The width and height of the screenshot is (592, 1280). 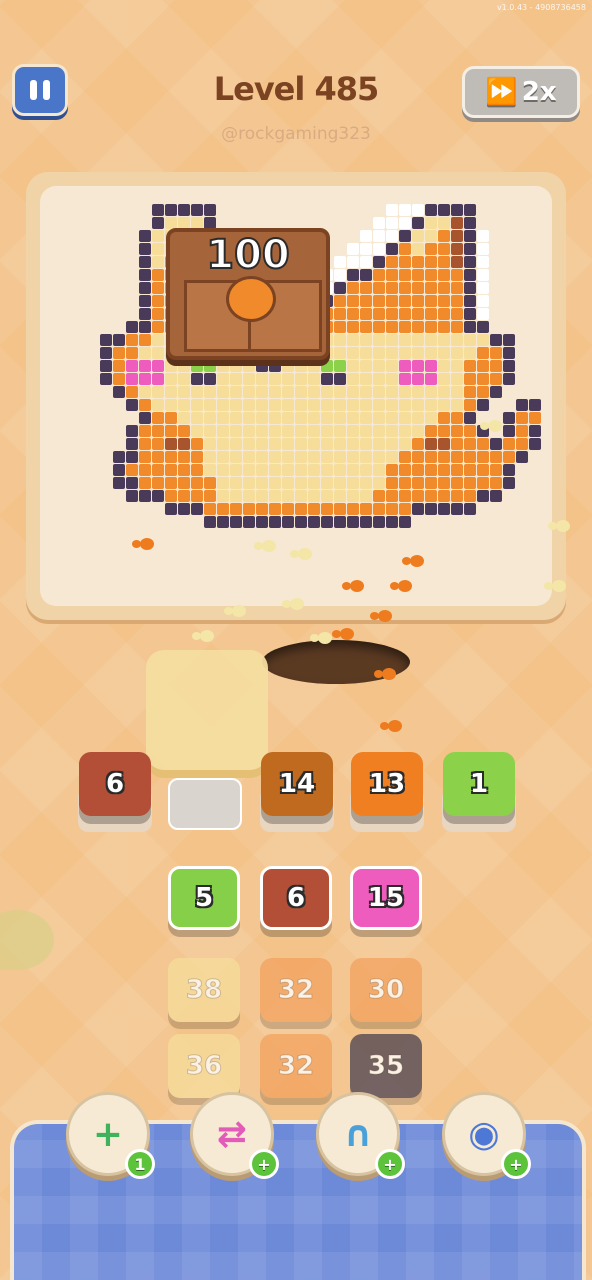 What do you see at coordinates (234, 1135) in the screenshot?
I see `booster-shuffle-button: ⇄ +` at bounding box center [234, 1135].